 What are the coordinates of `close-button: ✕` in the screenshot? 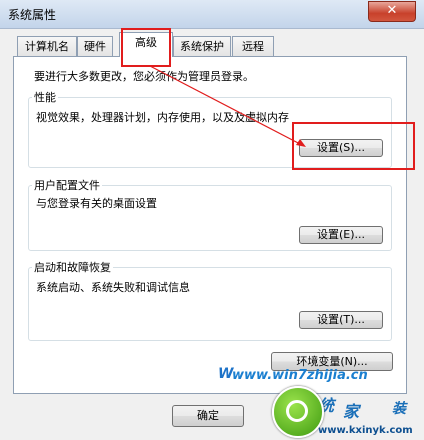 It's located at (392, 11).